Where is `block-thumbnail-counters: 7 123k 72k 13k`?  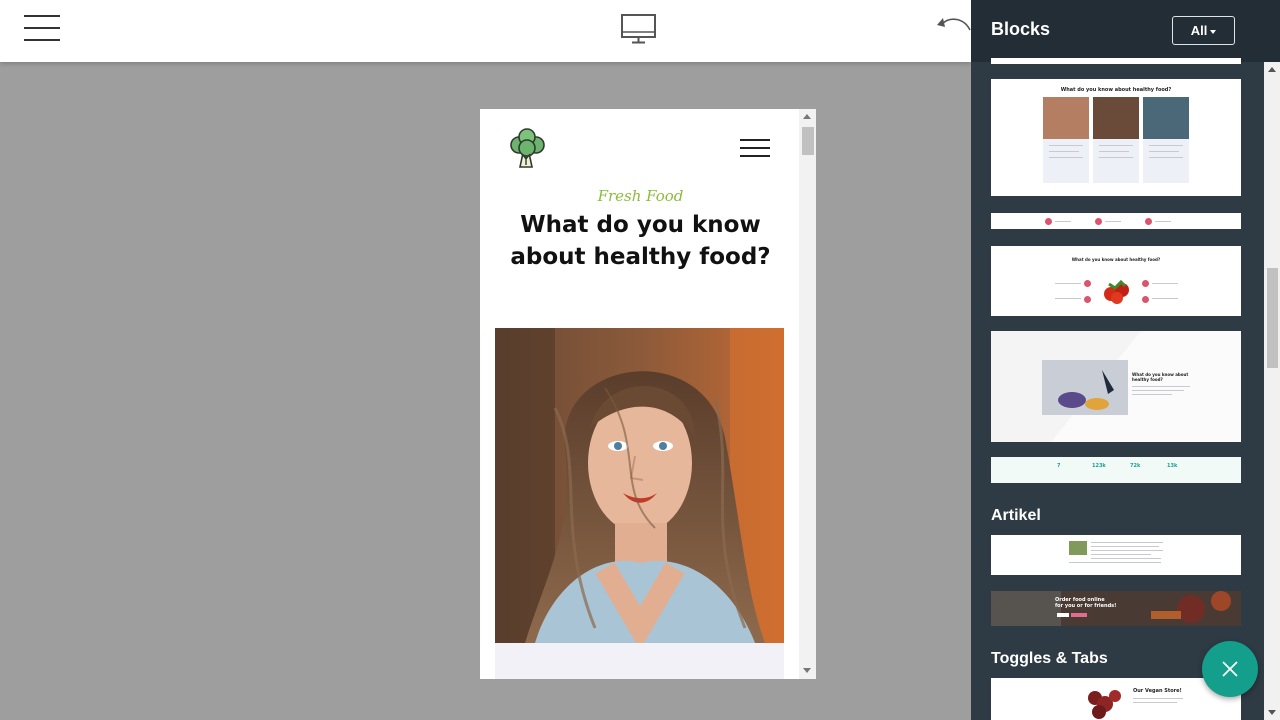
block-thumbnail-counters: 7 123k 72k 13k is located at coordinates (1116, 470).